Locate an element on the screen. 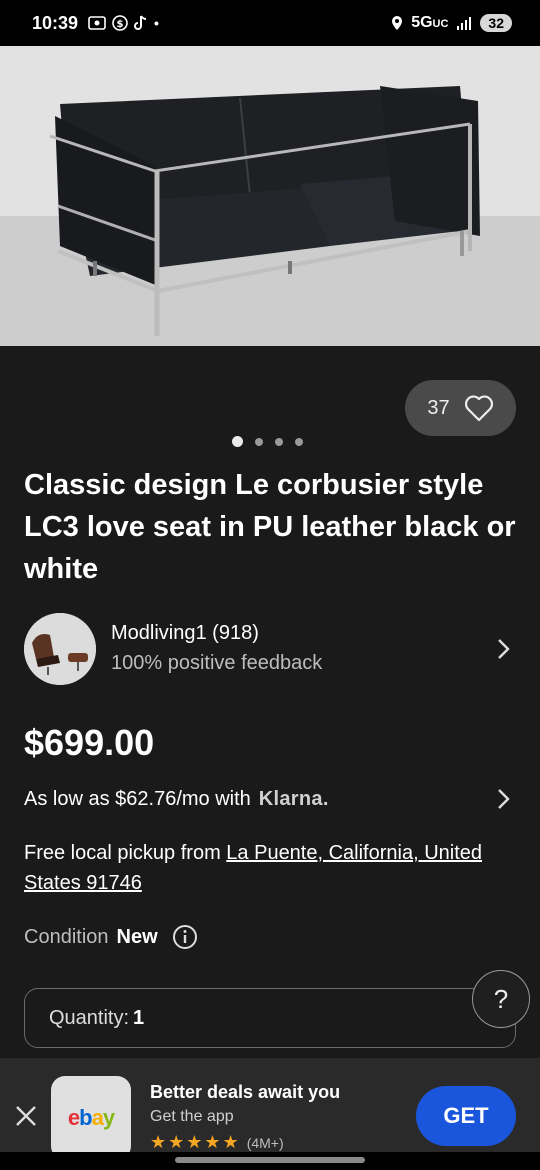 This screenshot has height=1170, width=540. status-bar: 10:39 $ • 5GUC 32 is located at coordinates (270, 23).